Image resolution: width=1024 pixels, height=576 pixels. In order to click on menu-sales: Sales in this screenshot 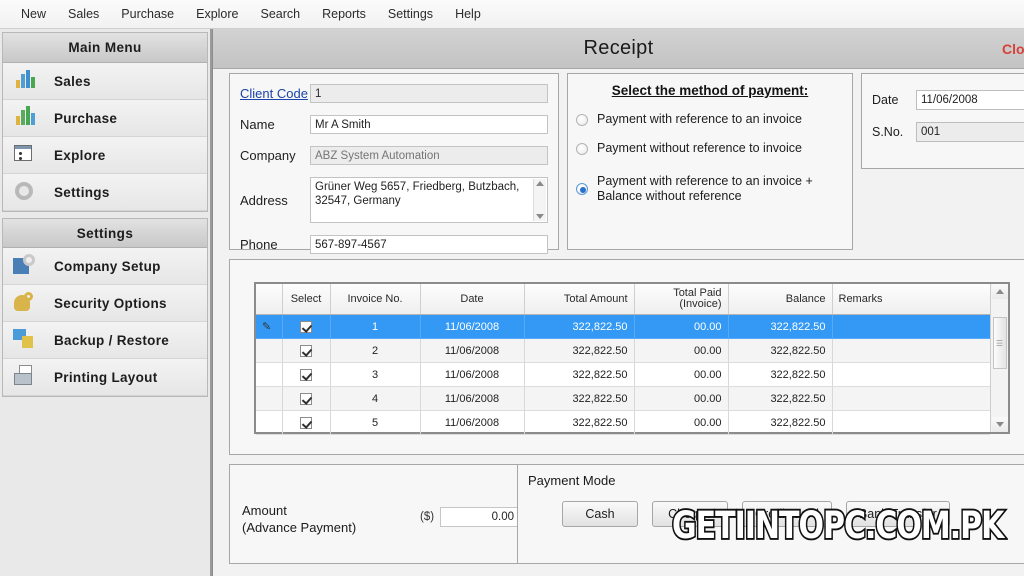, I will do `click(83, 14)`.